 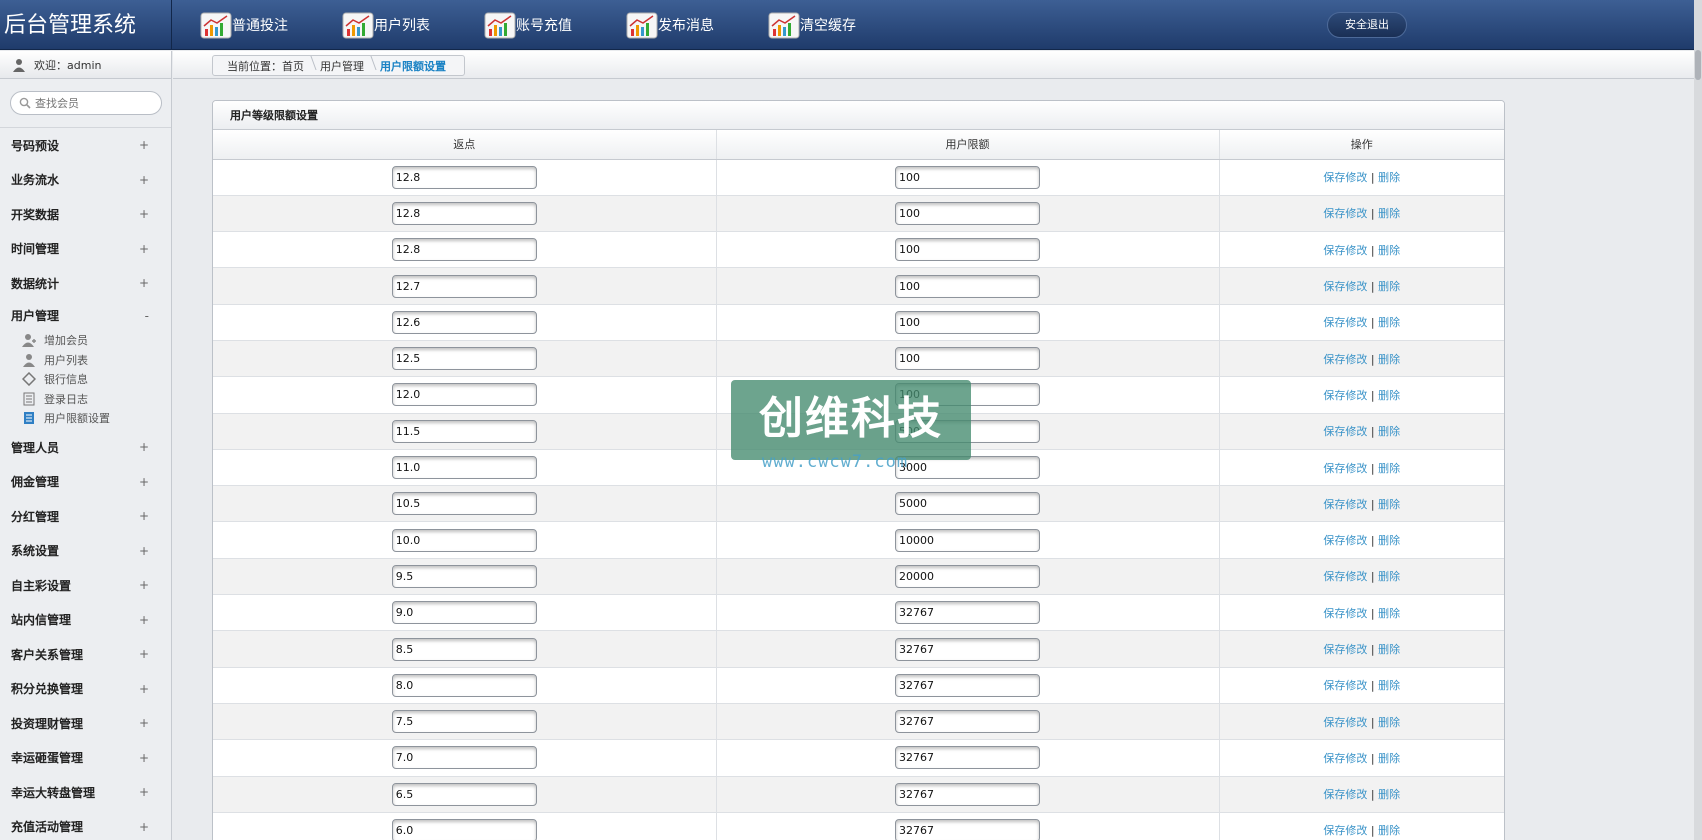 I want to click on subitem-bank-info: 银行信息, so click(x=96, y=380).